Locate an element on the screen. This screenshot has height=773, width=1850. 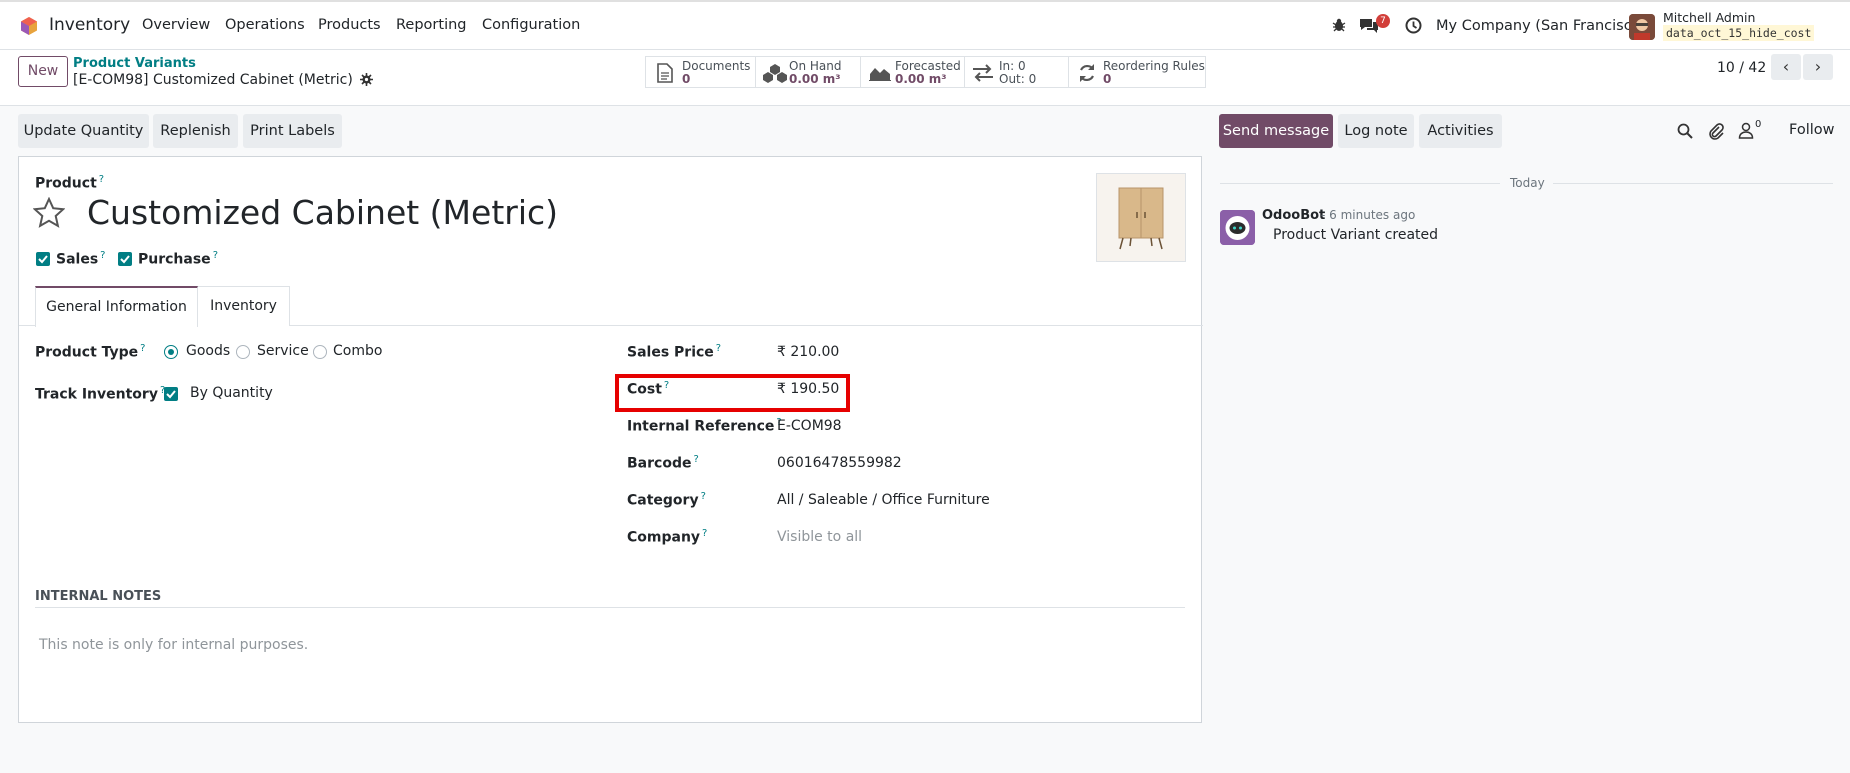
radio-combo is located at coordinates (320, 352).